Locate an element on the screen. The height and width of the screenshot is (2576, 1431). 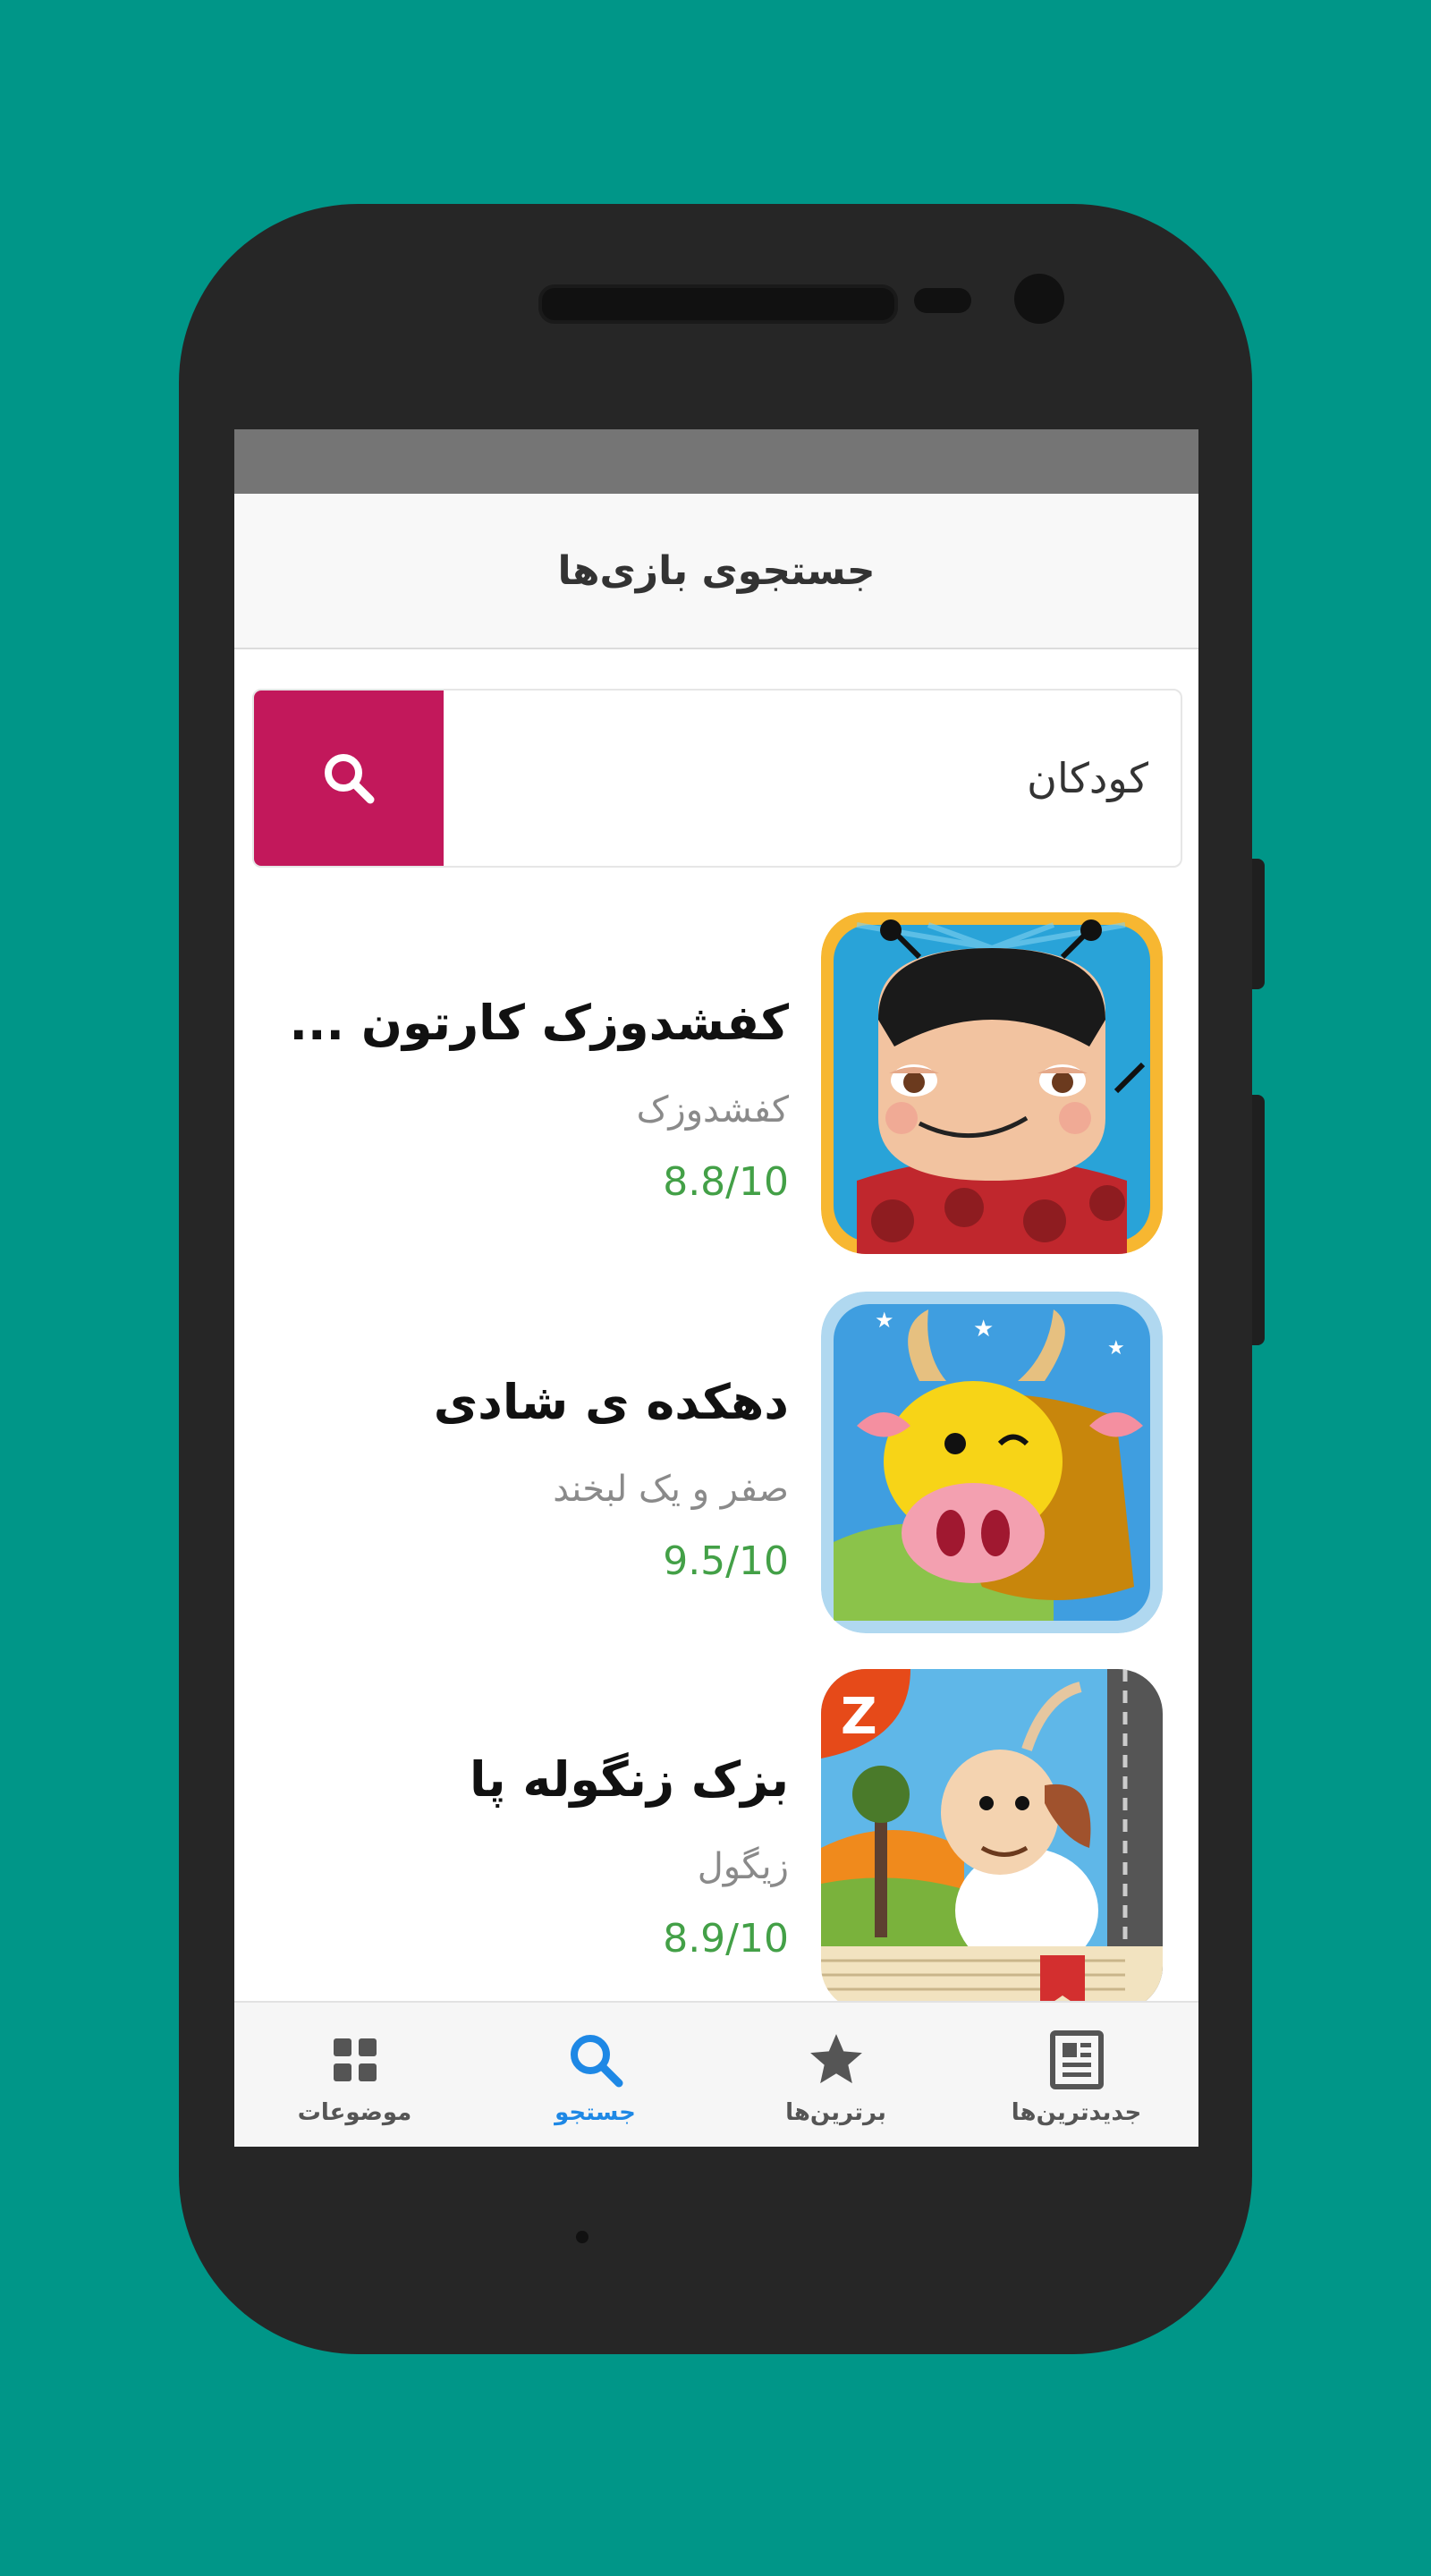
search-button is located at coordinates (349, 778).